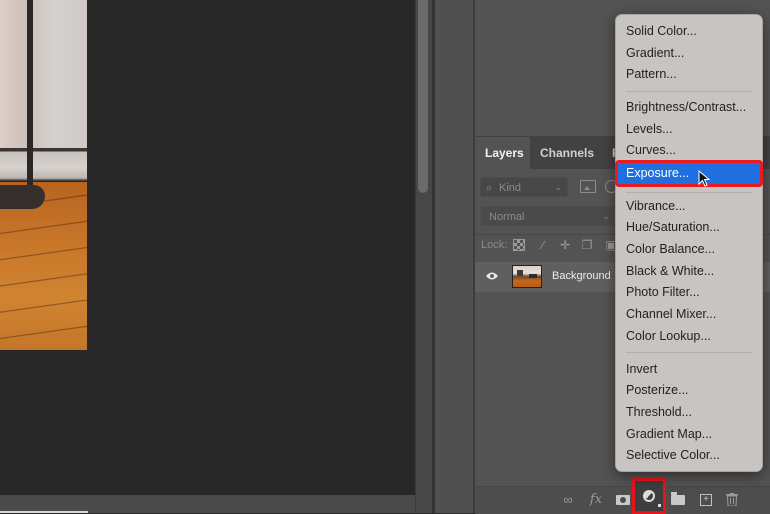 The height and width of the screenshot is (514, 770). What do you see at coordinates (30, 97) in the screenshot?
I see `image-lamp-pole` at bounding box center [30, 97].